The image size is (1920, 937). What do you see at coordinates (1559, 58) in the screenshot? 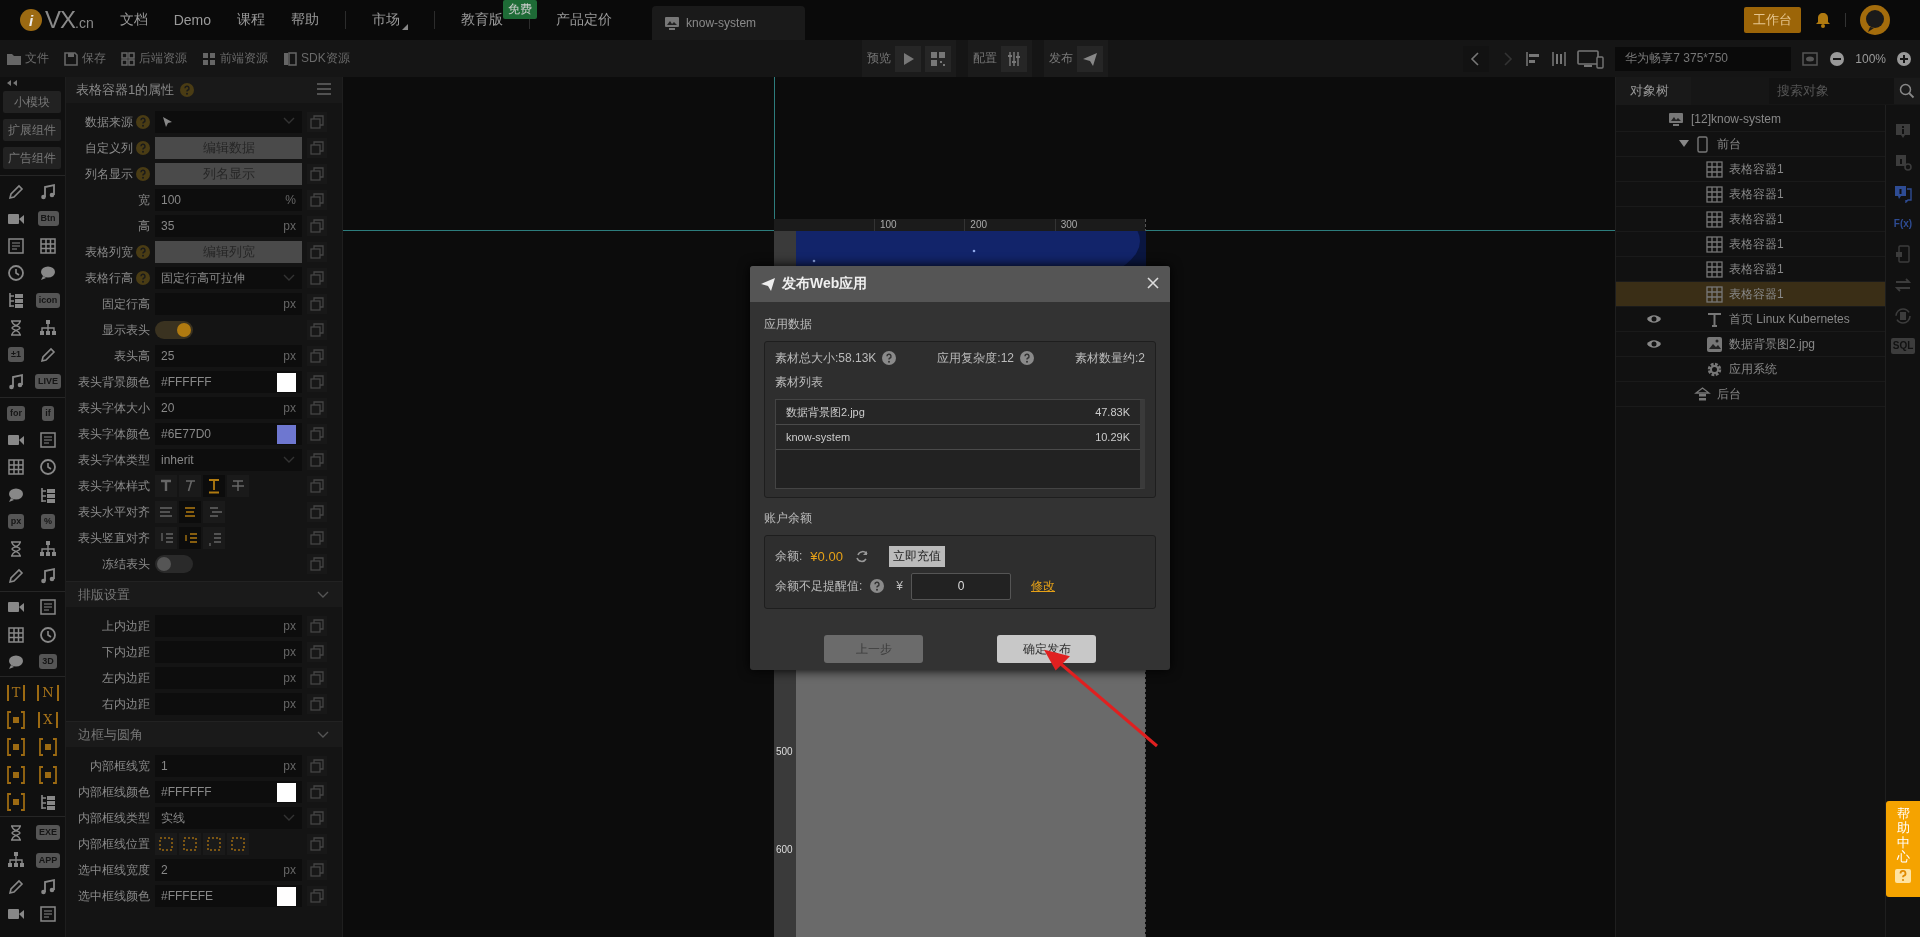
I see `align-columns-icon` at bounding box center [1559, 58].